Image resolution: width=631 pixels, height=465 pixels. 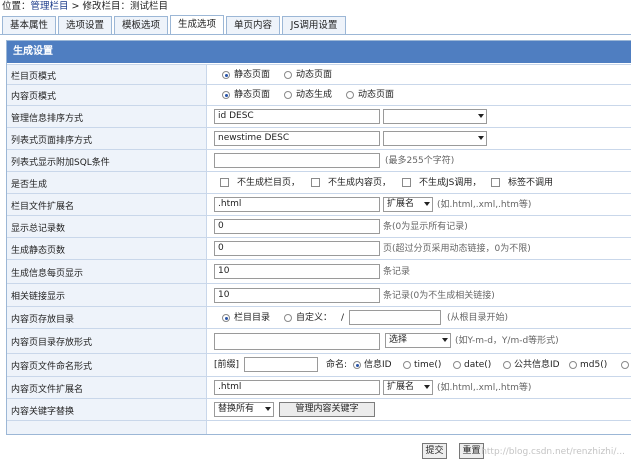 What do you see at coordinates (319, 427) in the screenshot?
I see `row-spacer` at bounding box center [319, 427].